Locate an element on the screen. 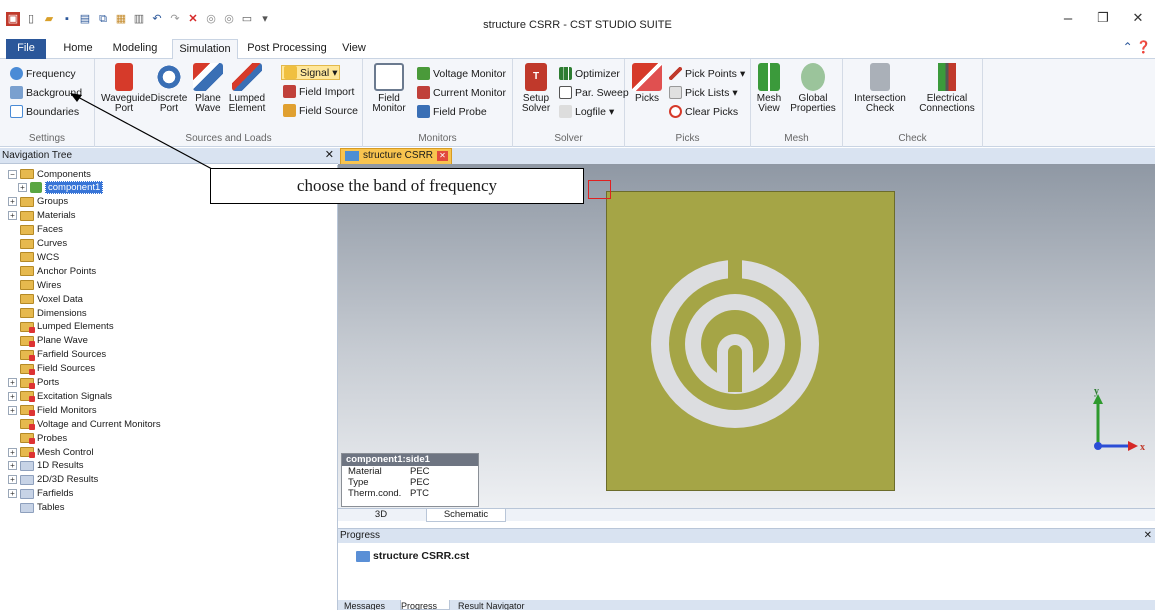 The image size is (1155, 610). tab-simulation: Simulation is located at coordinates (205, 49).